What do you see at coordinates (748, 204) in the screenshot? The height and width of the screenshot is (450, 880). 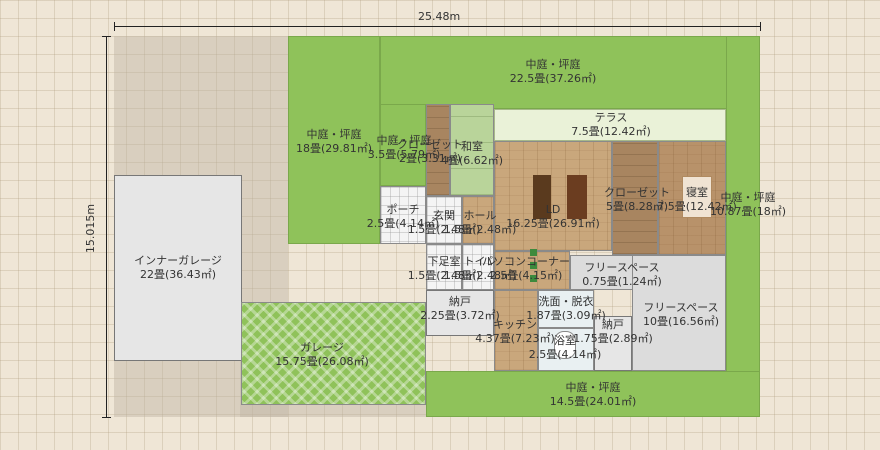 I see `label-courtyard-right: 中庭・坪庭 10.87畳(18㎡)` at bounding box center [748, 204].